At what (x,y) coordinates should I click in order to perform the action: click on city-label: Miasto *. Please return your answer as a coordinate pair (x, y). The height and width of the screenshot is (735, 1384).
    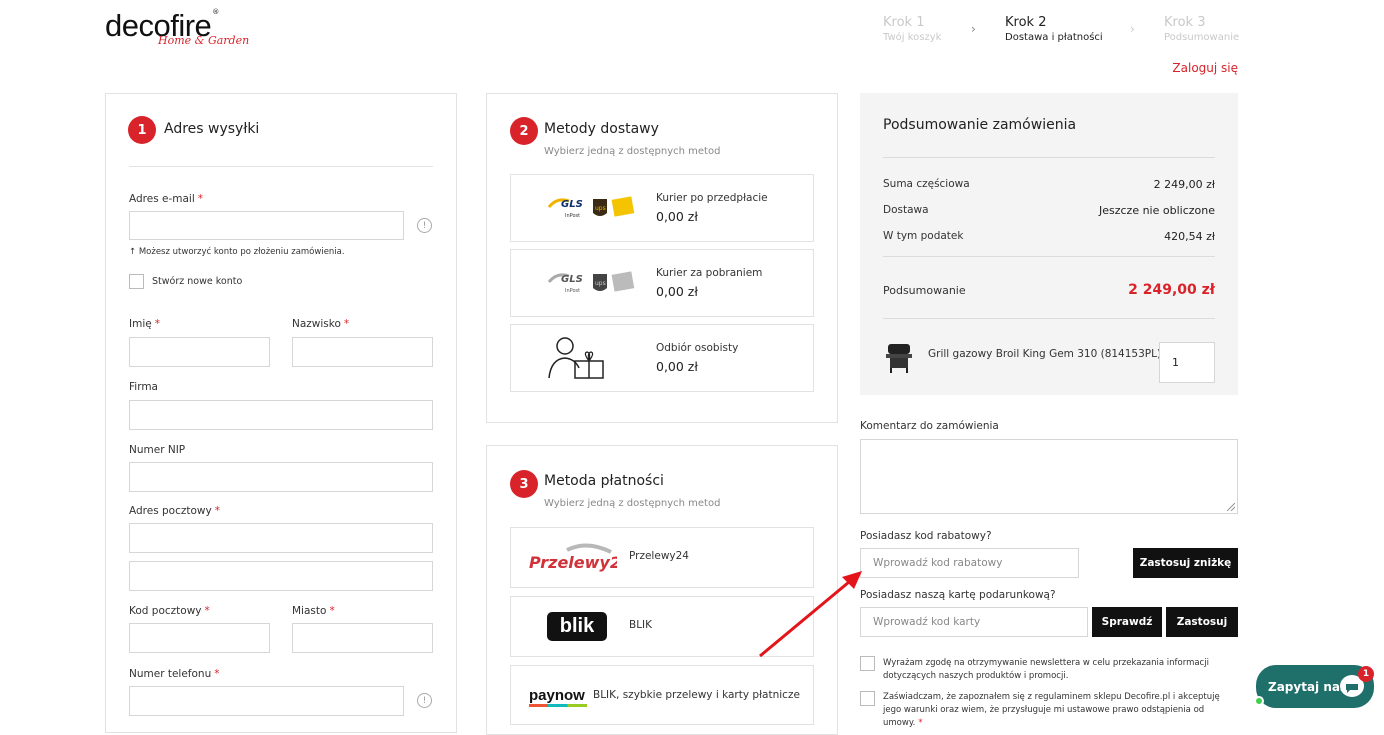
    Looking at the image, I should click on (313, 611).